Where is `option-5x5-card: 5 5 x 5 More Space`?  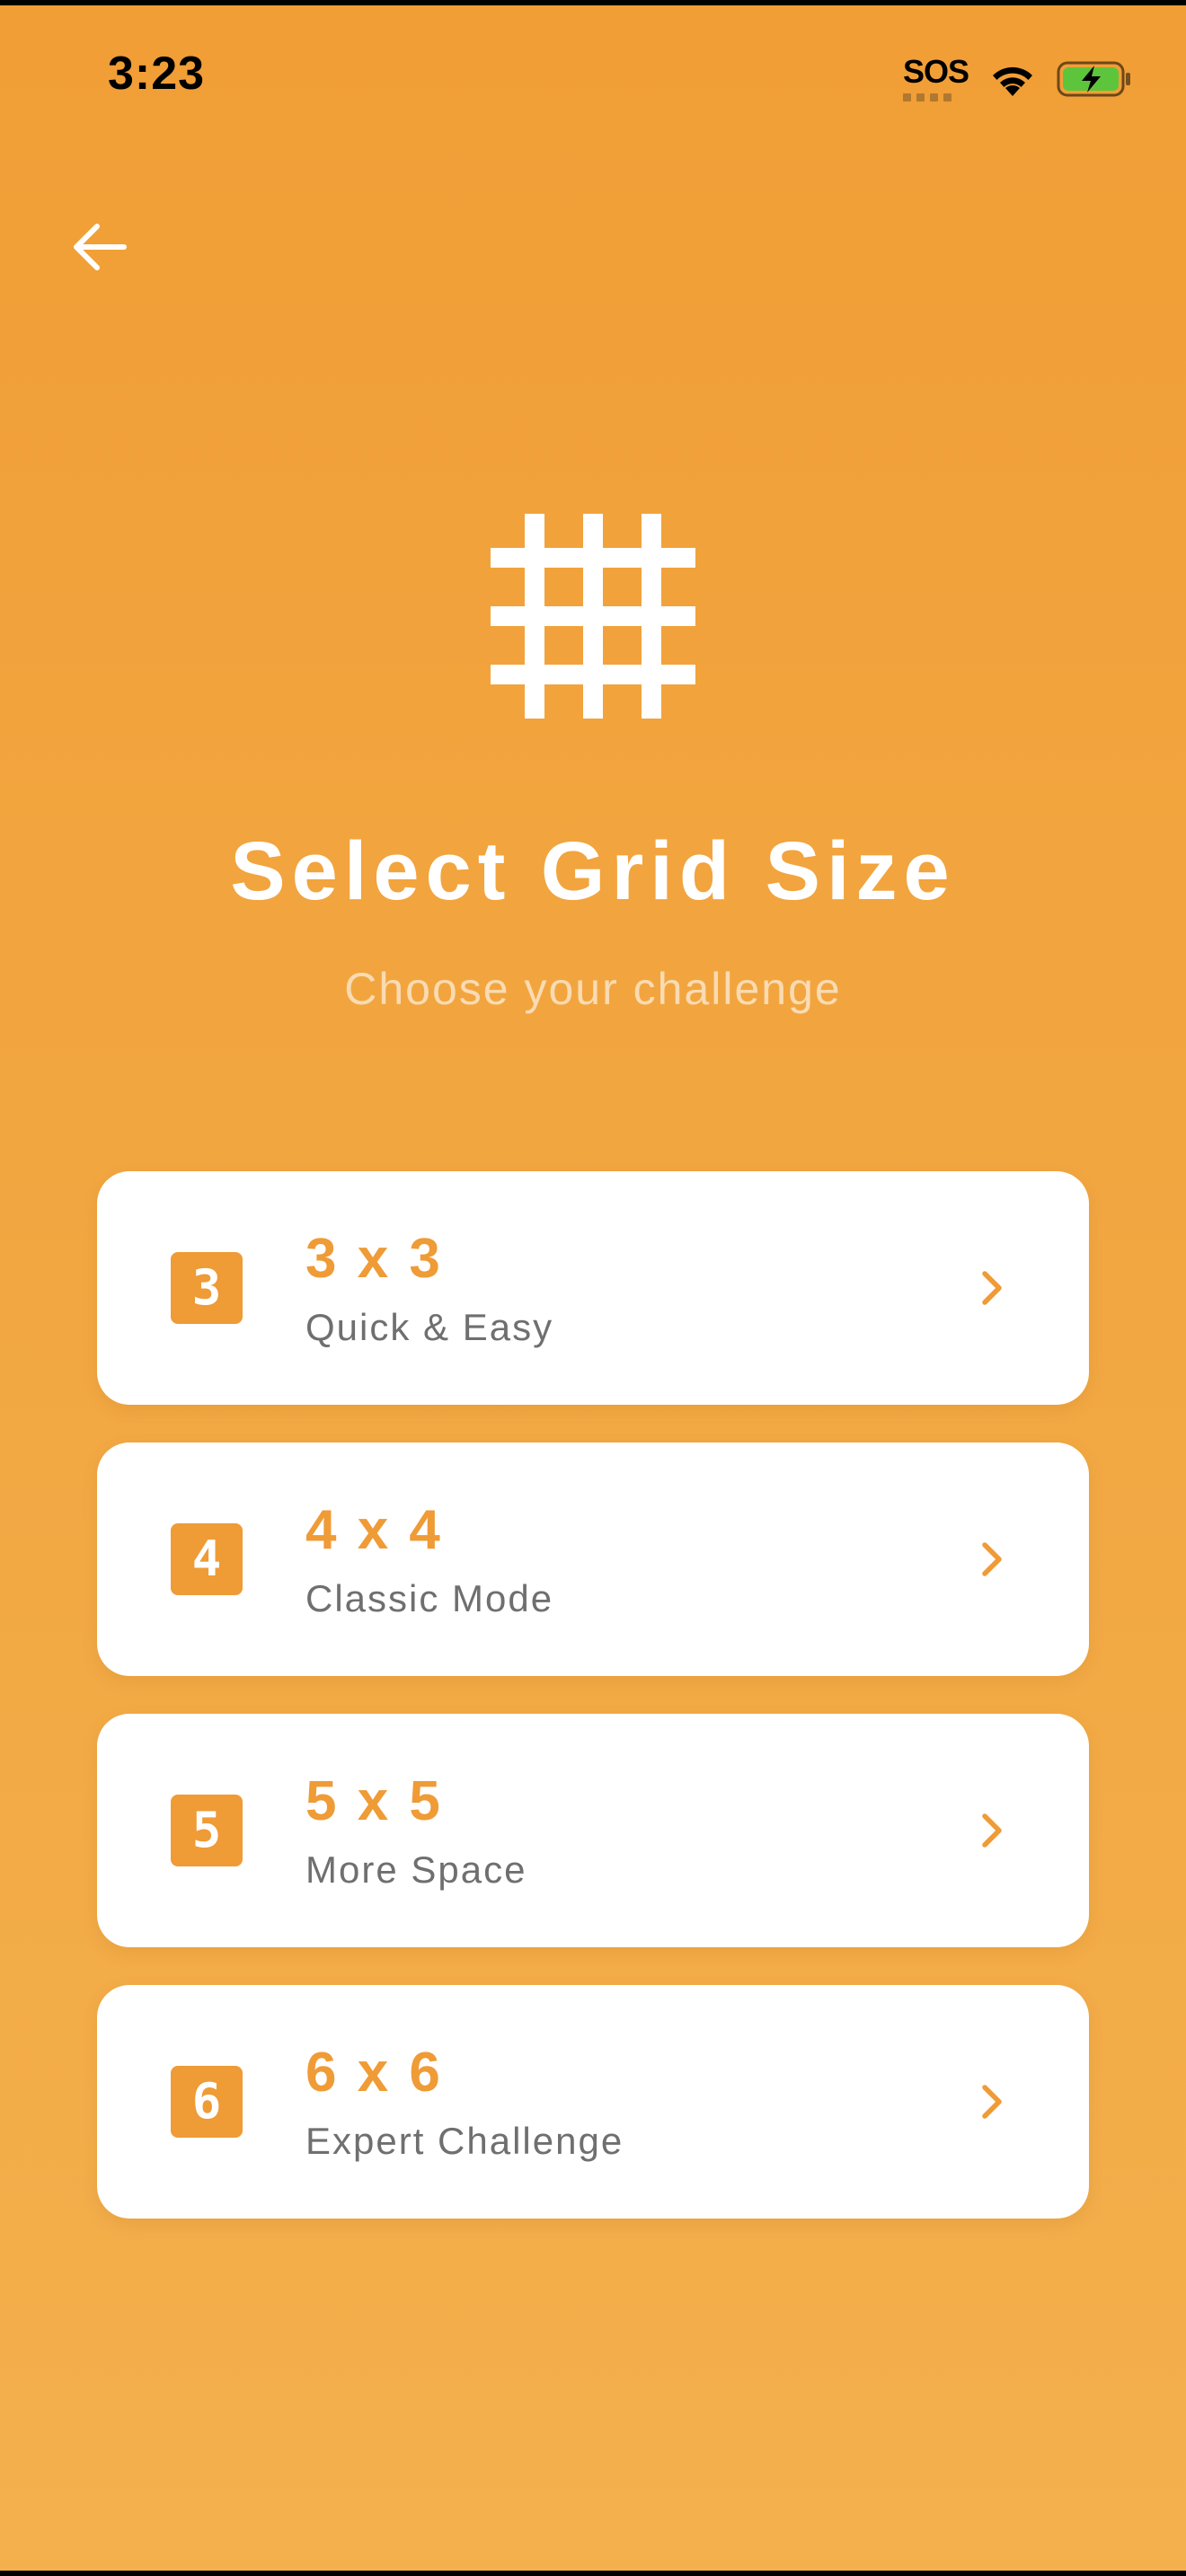
option-5x5-card: 5 5 x 5 More Space is located at coordinates (593, 1830).